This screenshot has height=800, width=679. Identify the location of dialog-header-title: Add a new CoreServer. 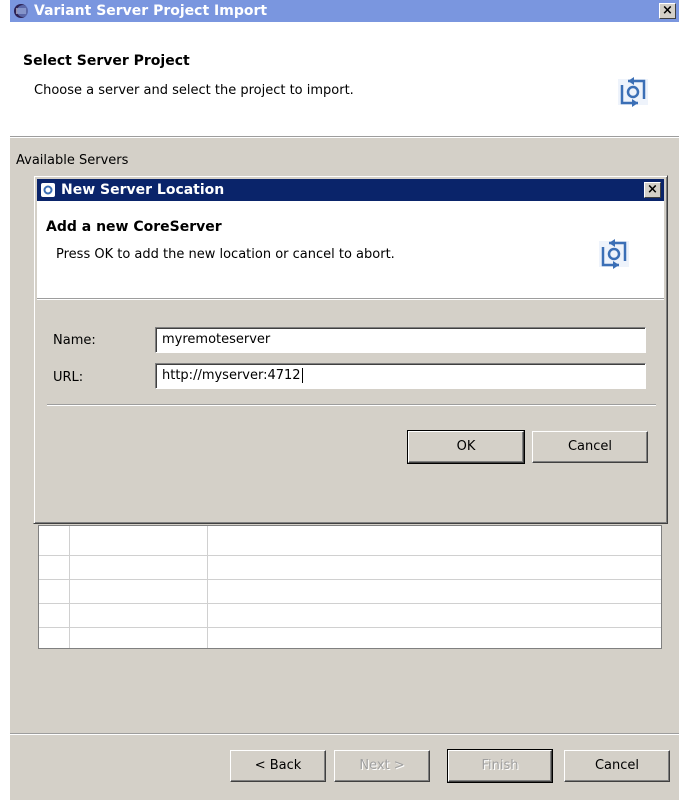
(134, 227).